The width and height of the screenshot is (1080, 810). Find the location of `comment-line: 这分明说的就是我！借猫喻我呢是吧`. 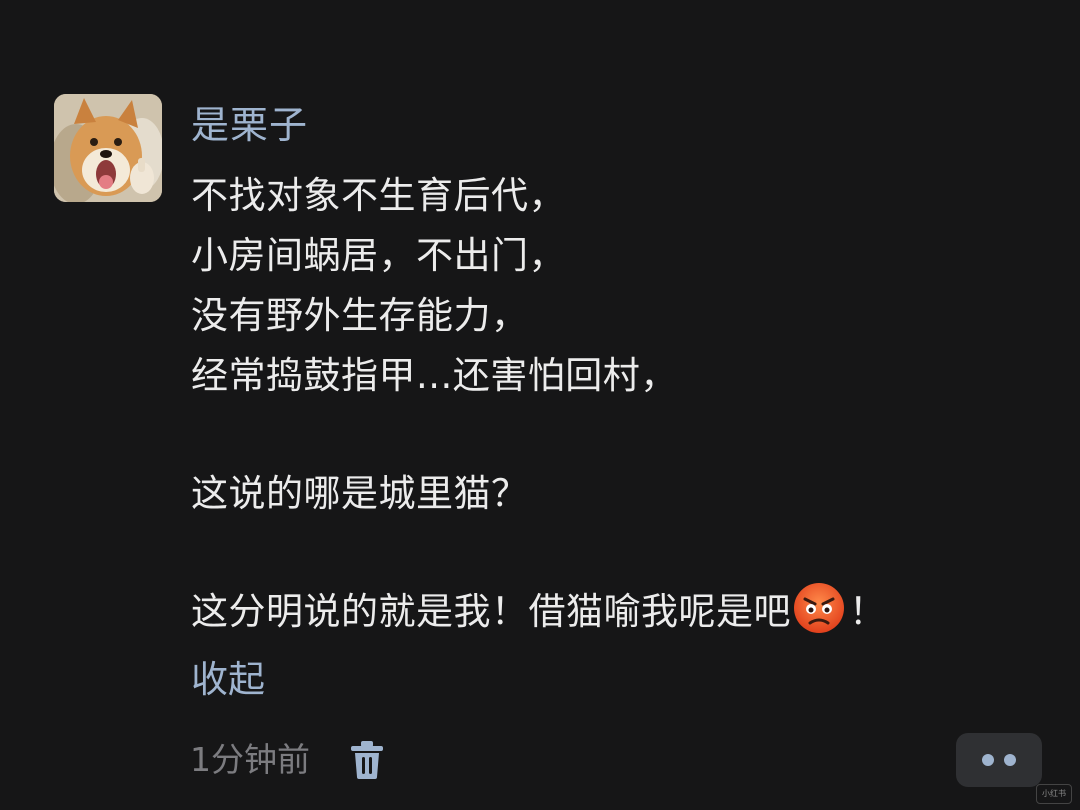

comment-line: 这分明说的就是我！借猫喻我呢是吧 is located at coordinates (491, 611).